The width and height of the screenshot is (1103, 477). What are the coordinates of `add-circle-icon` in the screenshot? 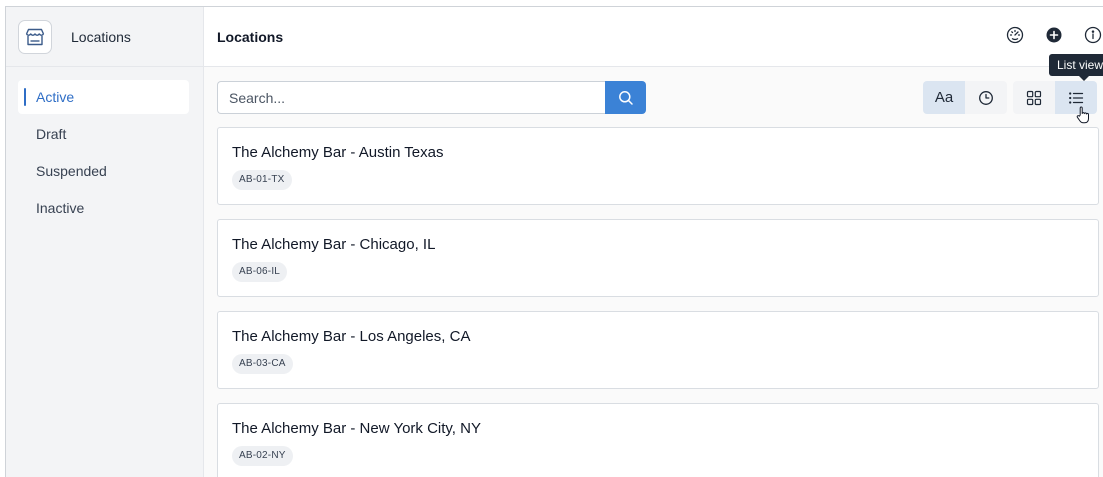 It's located at (1054, 35).